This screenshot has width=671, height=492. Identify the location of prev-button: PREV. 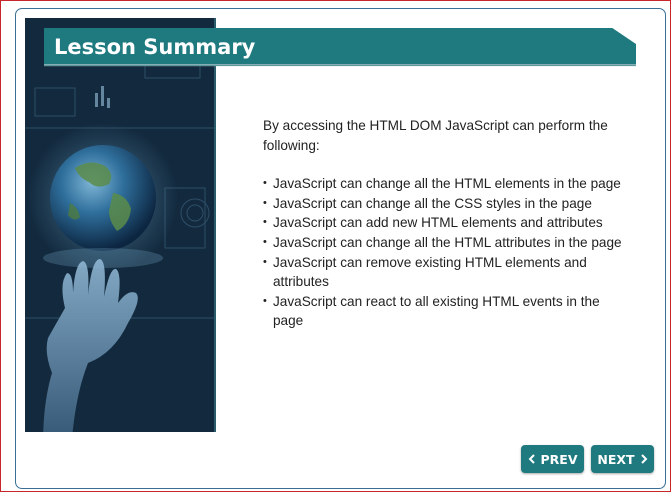
(552, 459).